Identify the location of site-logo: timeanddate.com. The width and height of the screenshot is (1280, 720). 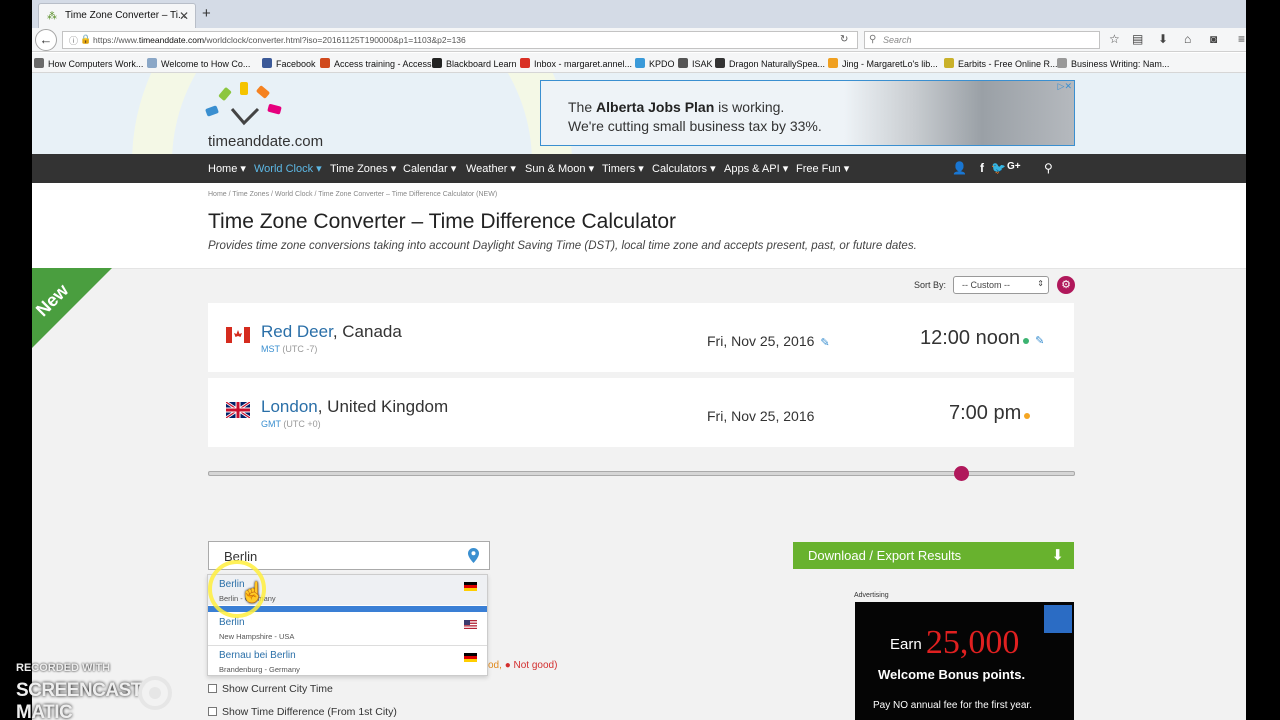
(277, 114).